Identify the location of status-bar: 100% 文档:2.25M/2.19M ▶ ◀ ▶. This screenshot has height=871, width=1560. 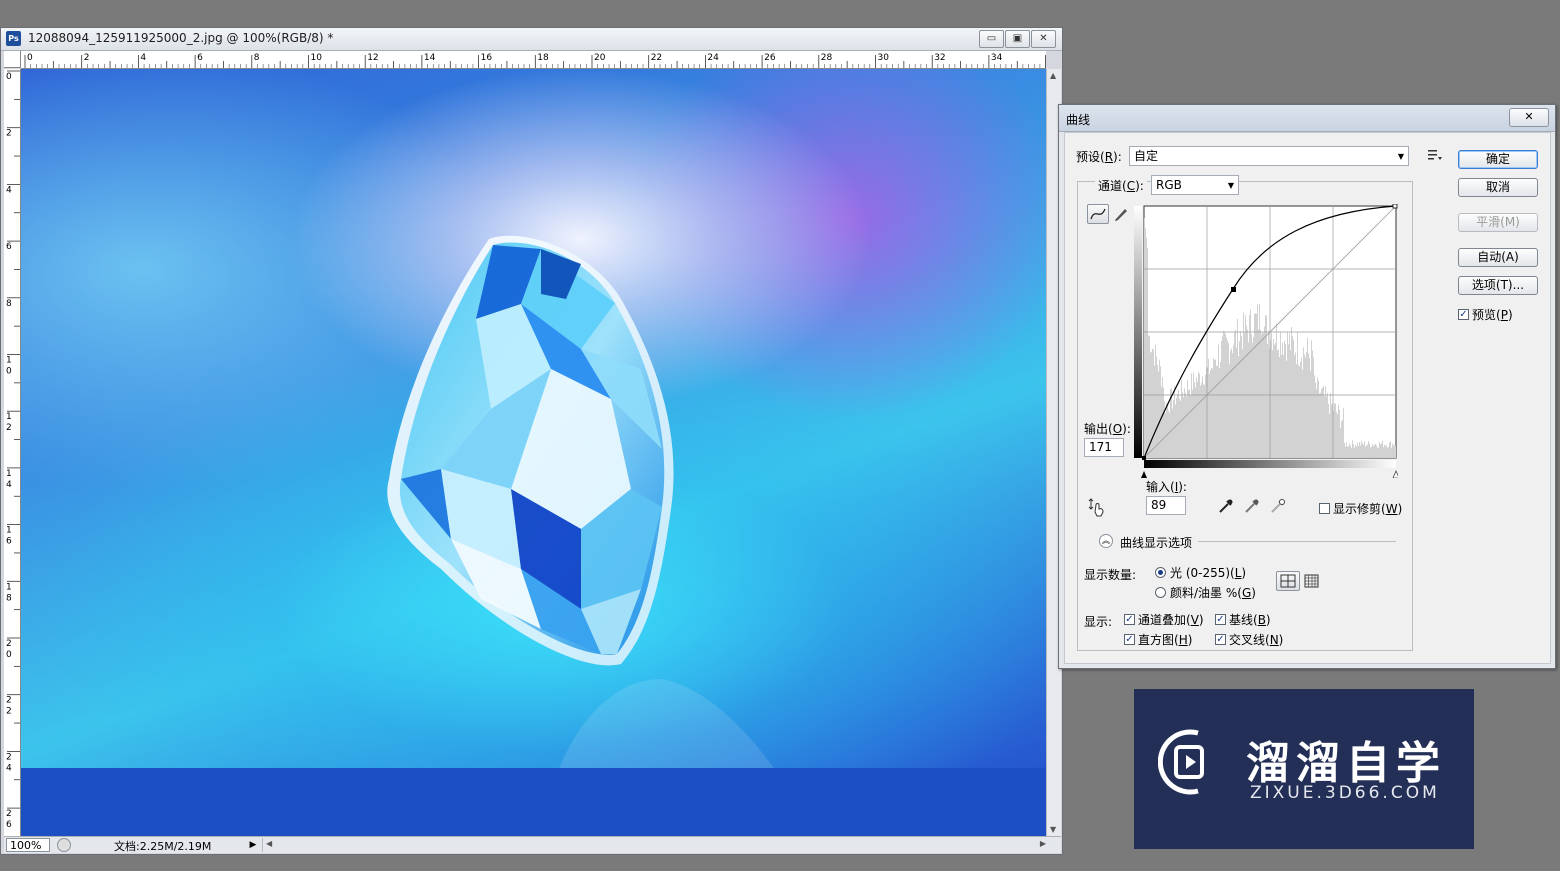
(532, 844).